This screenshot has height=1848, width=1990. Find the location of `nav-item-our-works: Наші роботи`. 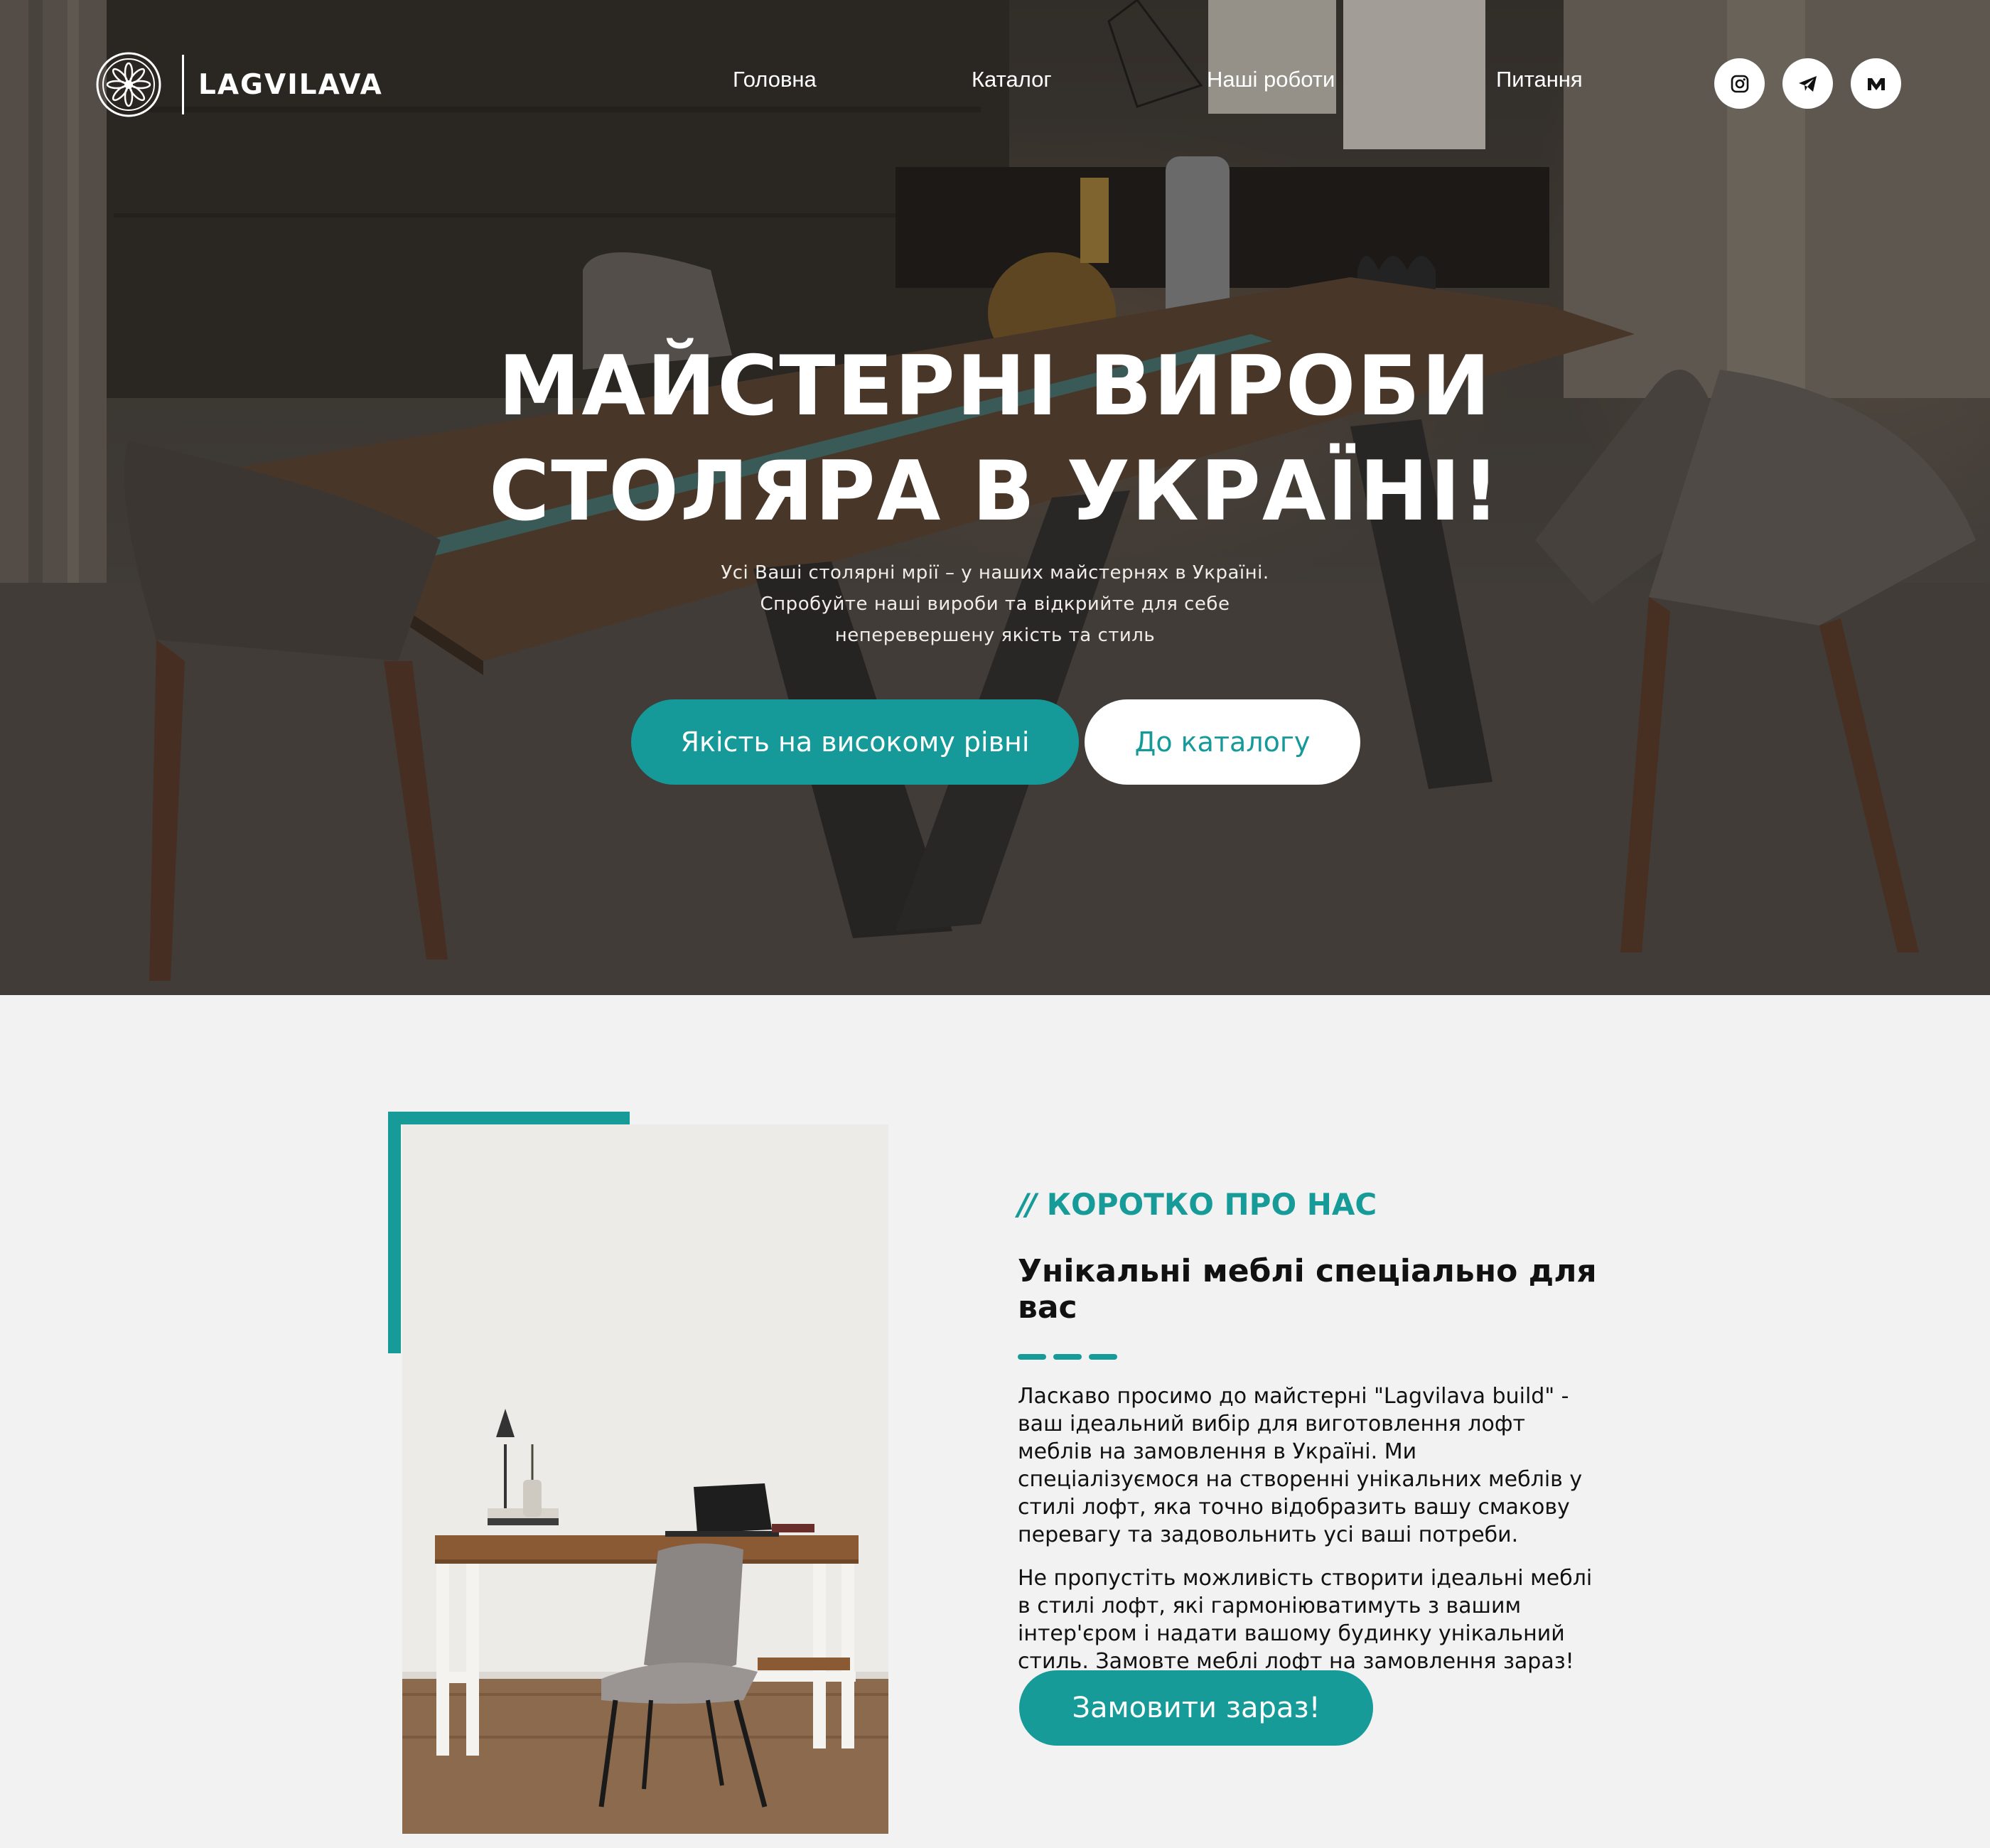

nav-item-our-works: Наші роботи is located at coordinates (1271, 79).